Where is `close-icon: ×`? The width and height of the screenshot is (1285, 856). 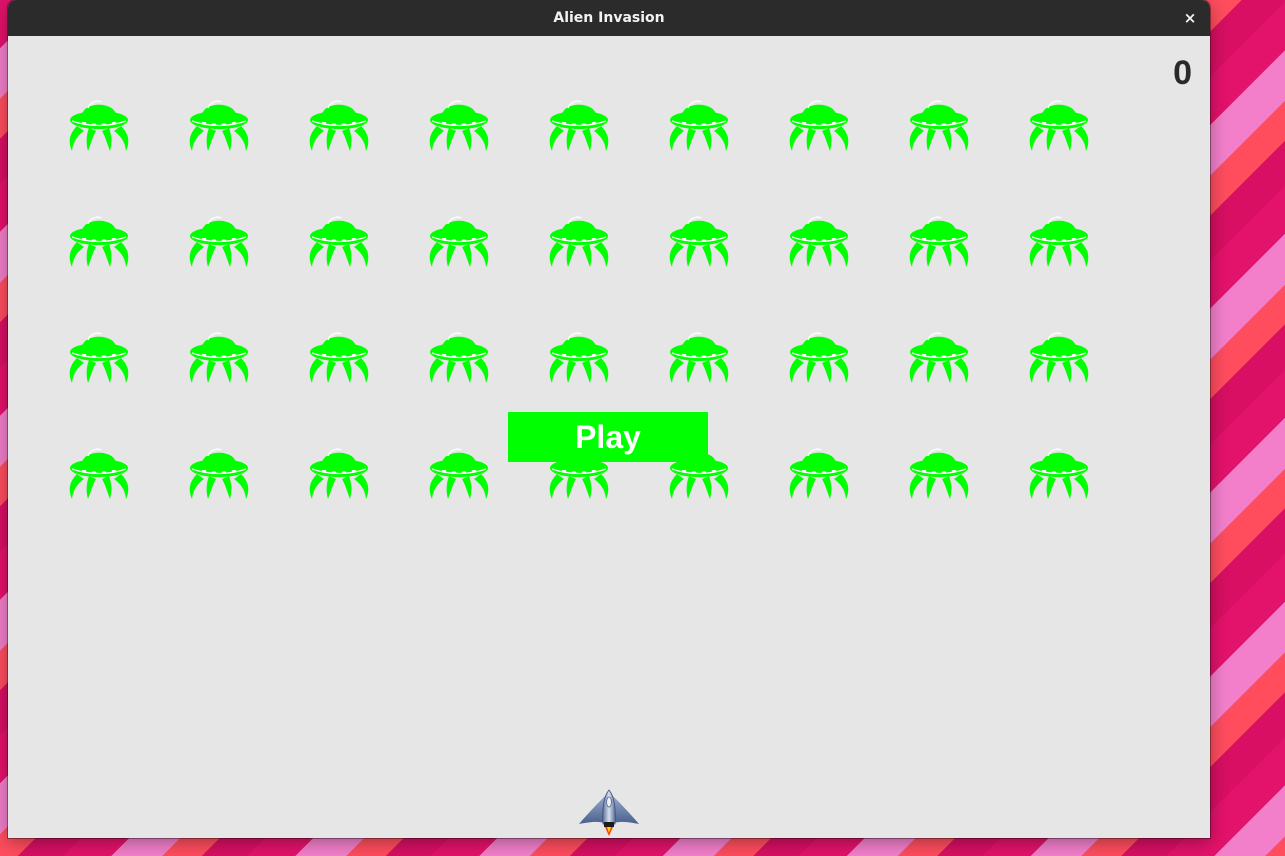
close-icon: × is located at coordinates (1190, 18).